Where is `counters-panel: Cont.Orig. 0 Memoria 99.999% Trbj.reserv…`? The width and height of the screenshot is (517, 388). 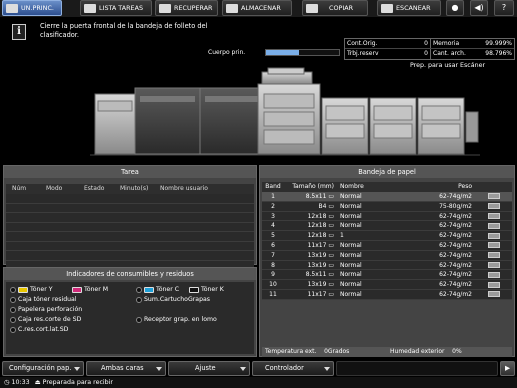 counters-panel: Cont.Orig. 0 Memoria 99.999% Trbj.reserv… is located at coordinates (429, 49).